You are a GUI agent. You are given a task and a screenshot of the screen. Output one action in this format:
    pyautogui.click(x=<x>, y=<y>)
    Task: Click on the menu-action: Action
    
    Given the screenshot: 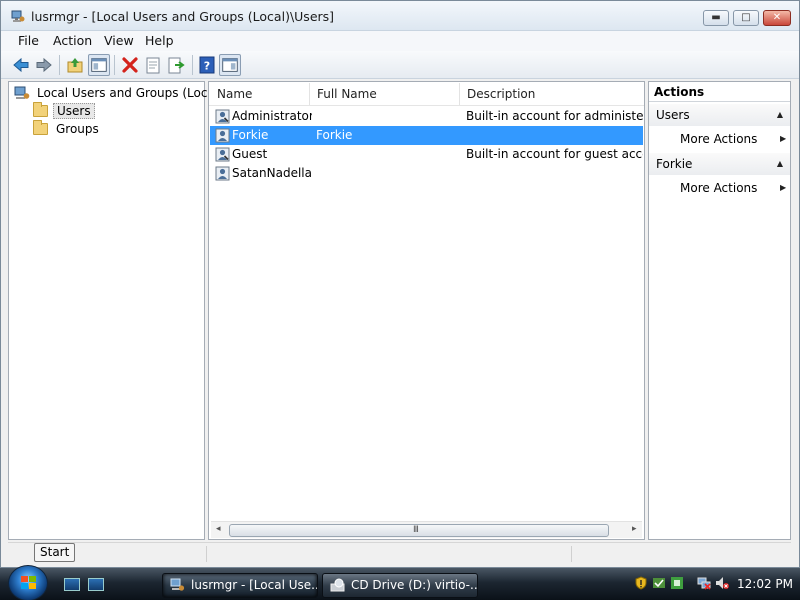 What is the action you would take?
    pyautogui.click(x=72, y=40)
    